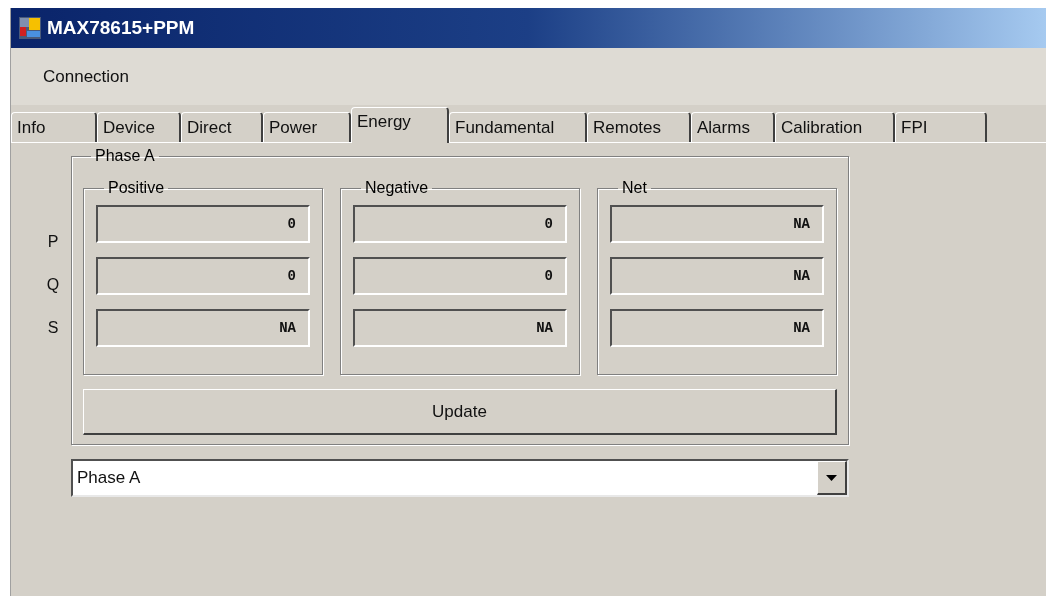  What do you see at coordinates (53, 328) in the screenshot?
I see `row-label: S` at bounding box center [53, 328].